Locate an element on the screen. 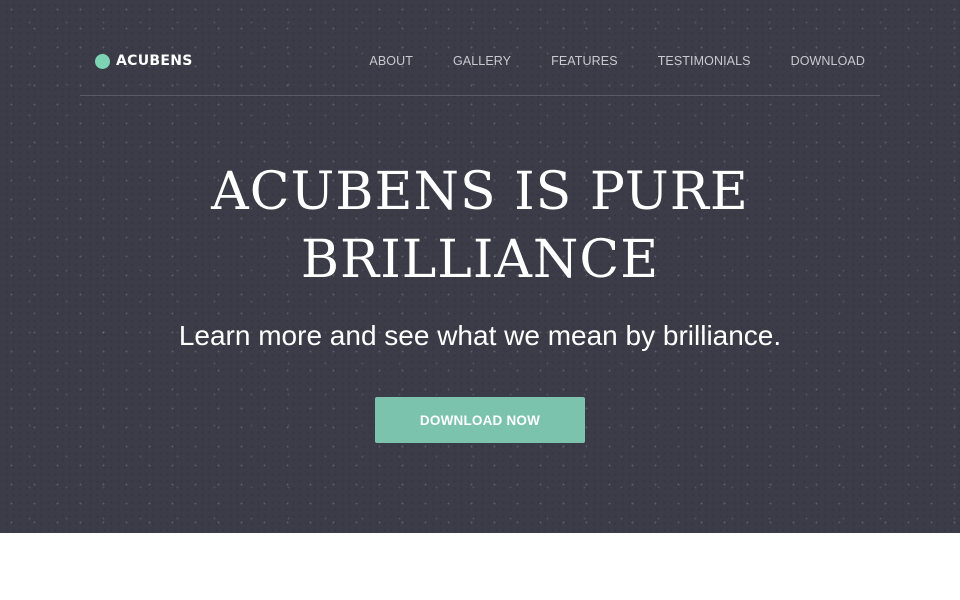  logo-dot-icon is located at coordinates (102, 61).